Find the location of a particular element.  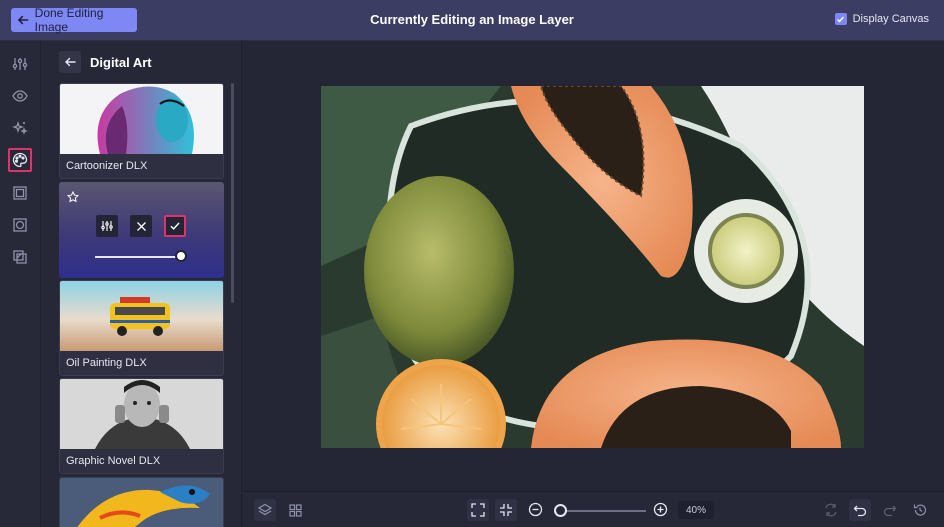

oil-painting-thumbnail is located at coordinates (141, 316).